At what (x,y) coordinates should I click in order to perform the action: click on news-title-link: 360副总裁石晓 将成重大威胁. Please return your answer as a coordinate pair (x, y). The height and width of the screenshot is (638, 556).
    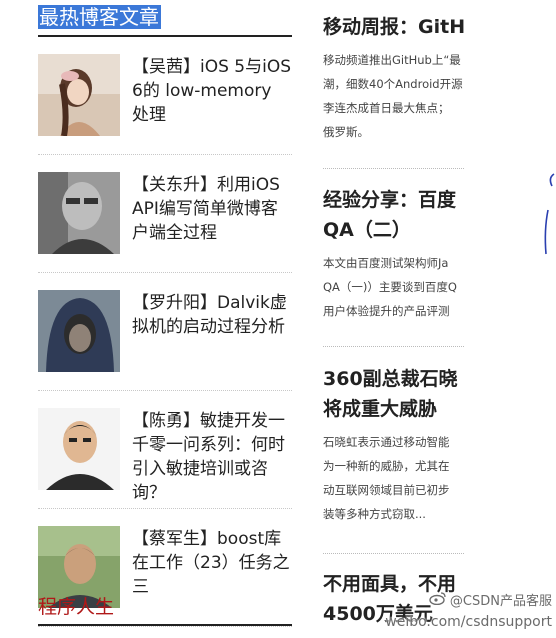
    Looking at the image, I should click on (393, 394).